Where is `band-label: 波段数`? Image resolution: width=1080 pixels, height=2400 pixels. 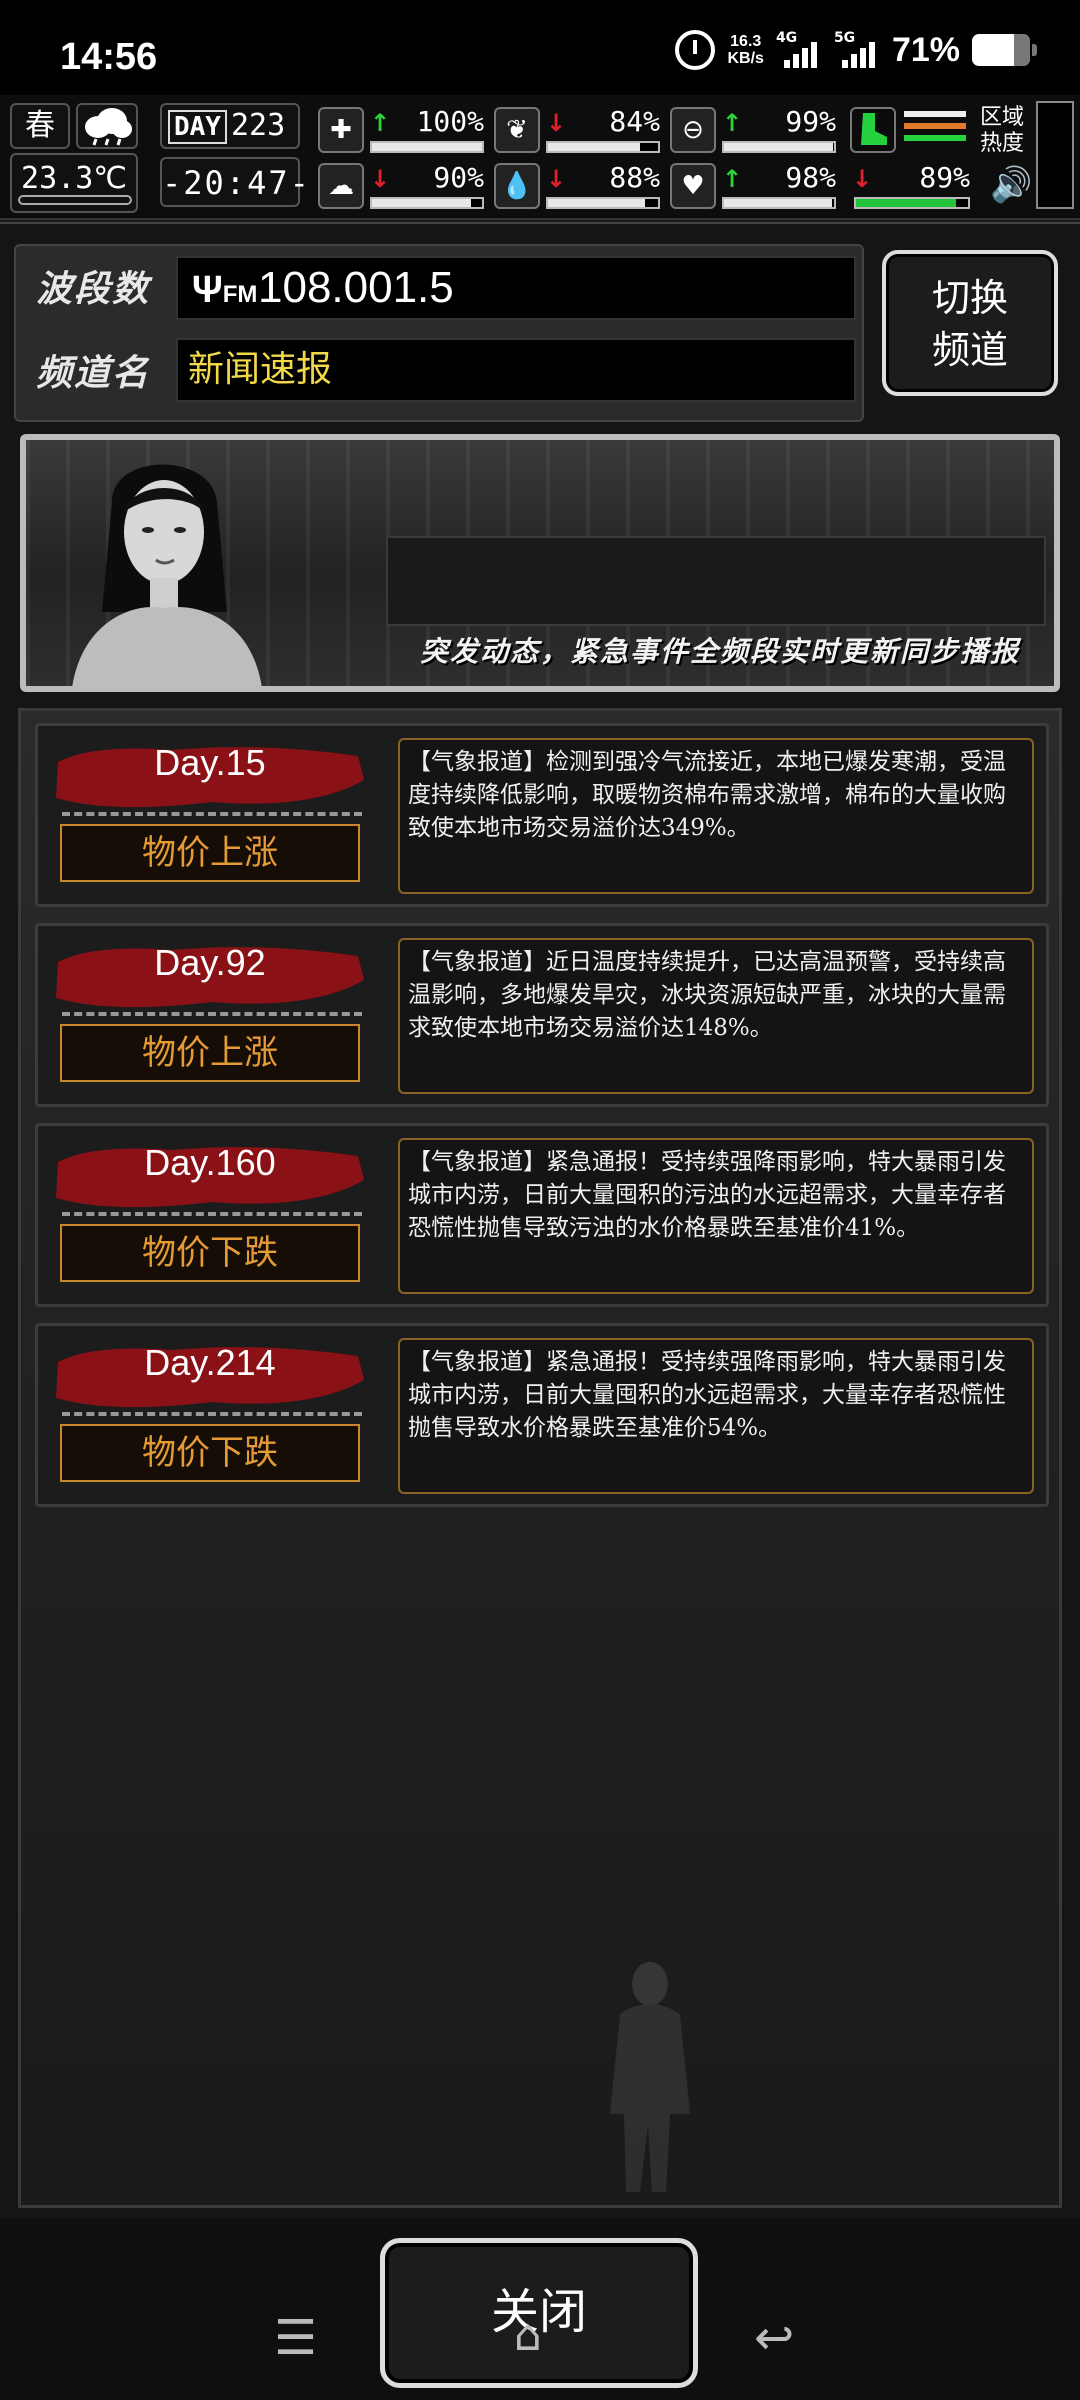 band-label: 波段数 is located at coordinates (93, 289).